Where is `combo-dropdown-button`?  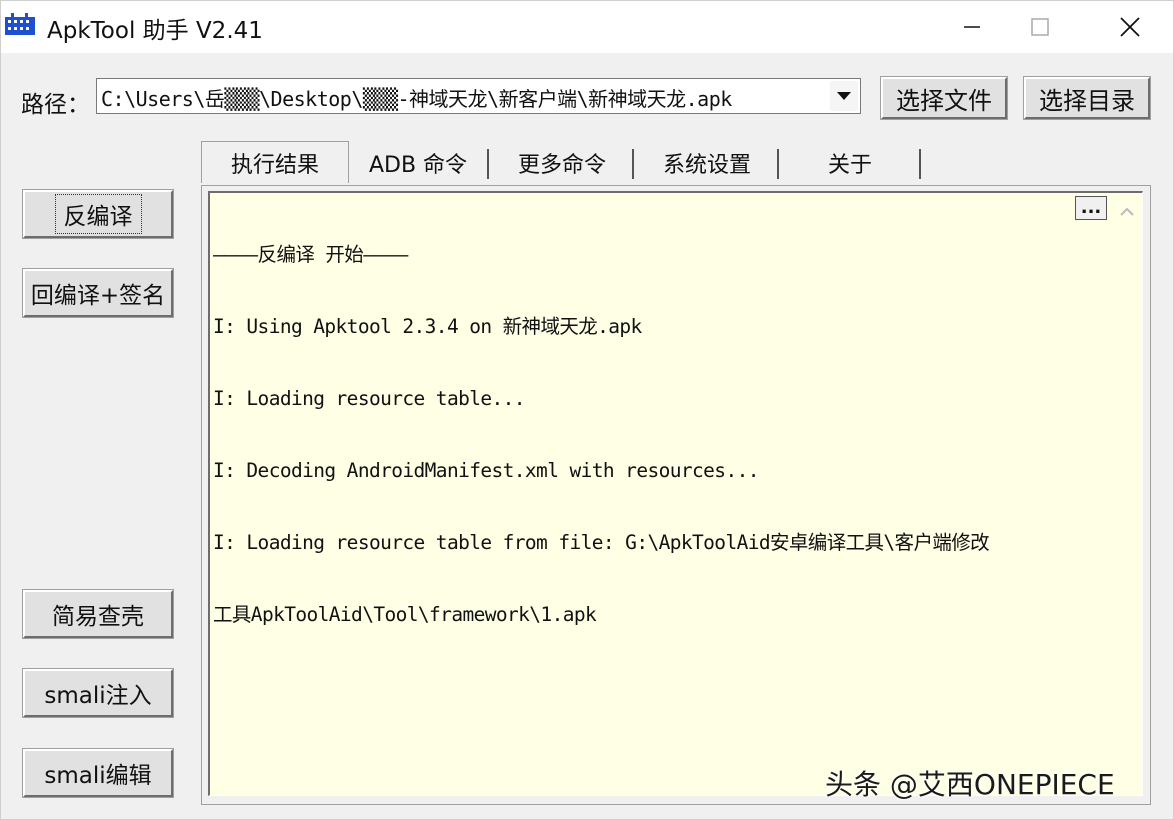
combo-dropdown-button is located at coordinates (844, 96).